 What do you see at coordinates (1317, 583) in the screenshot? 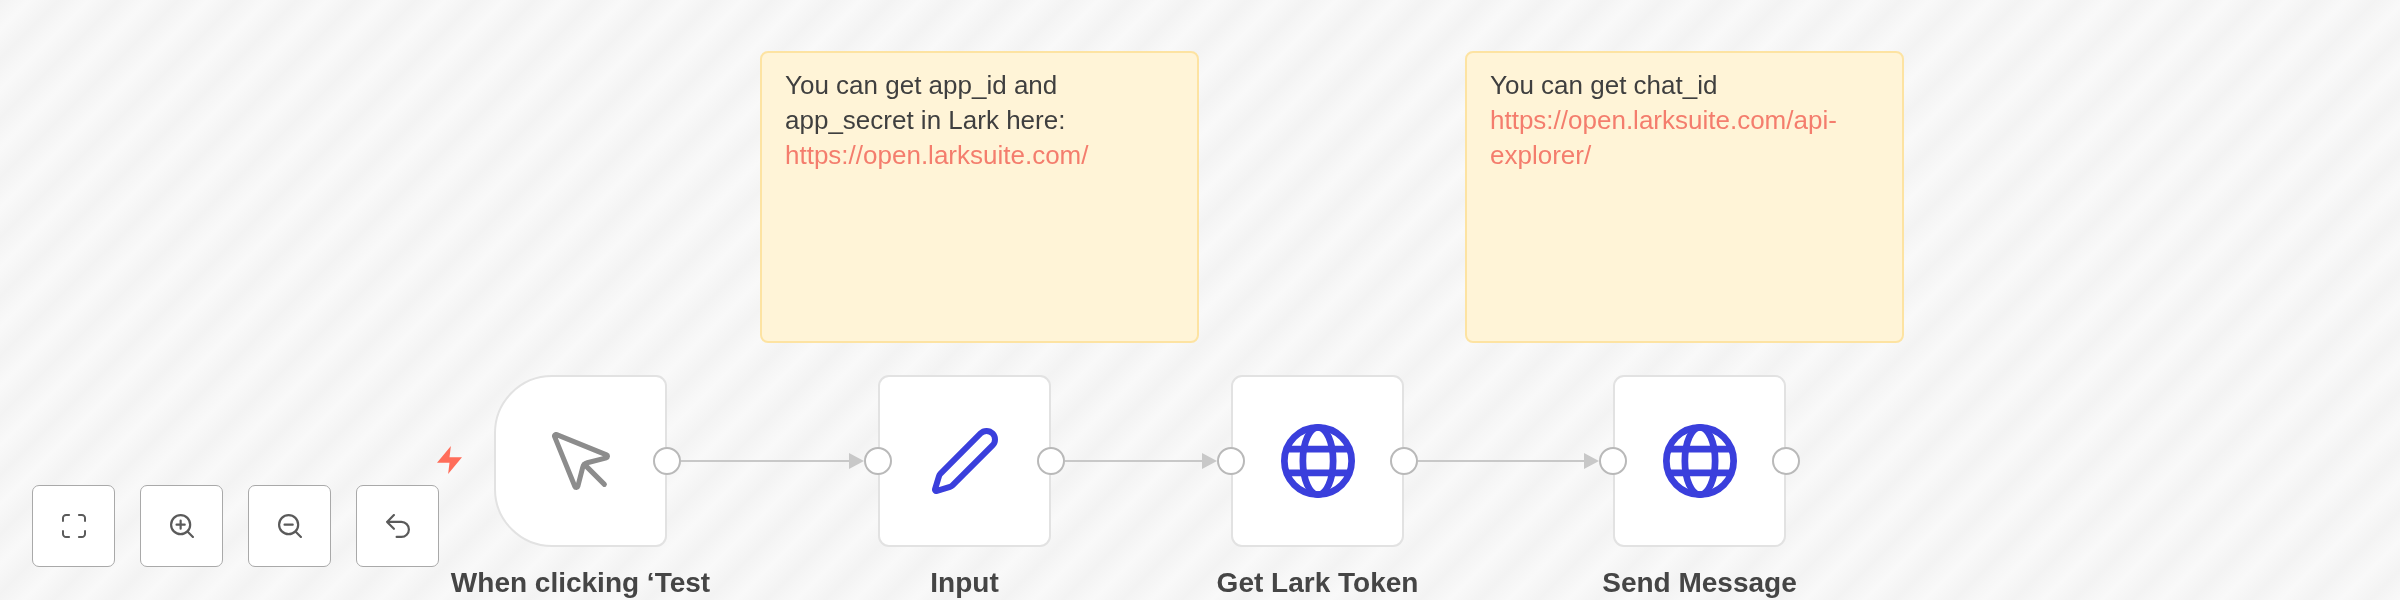
I see `node-label: Get Lark Token` at bounding box center [1317, 583].